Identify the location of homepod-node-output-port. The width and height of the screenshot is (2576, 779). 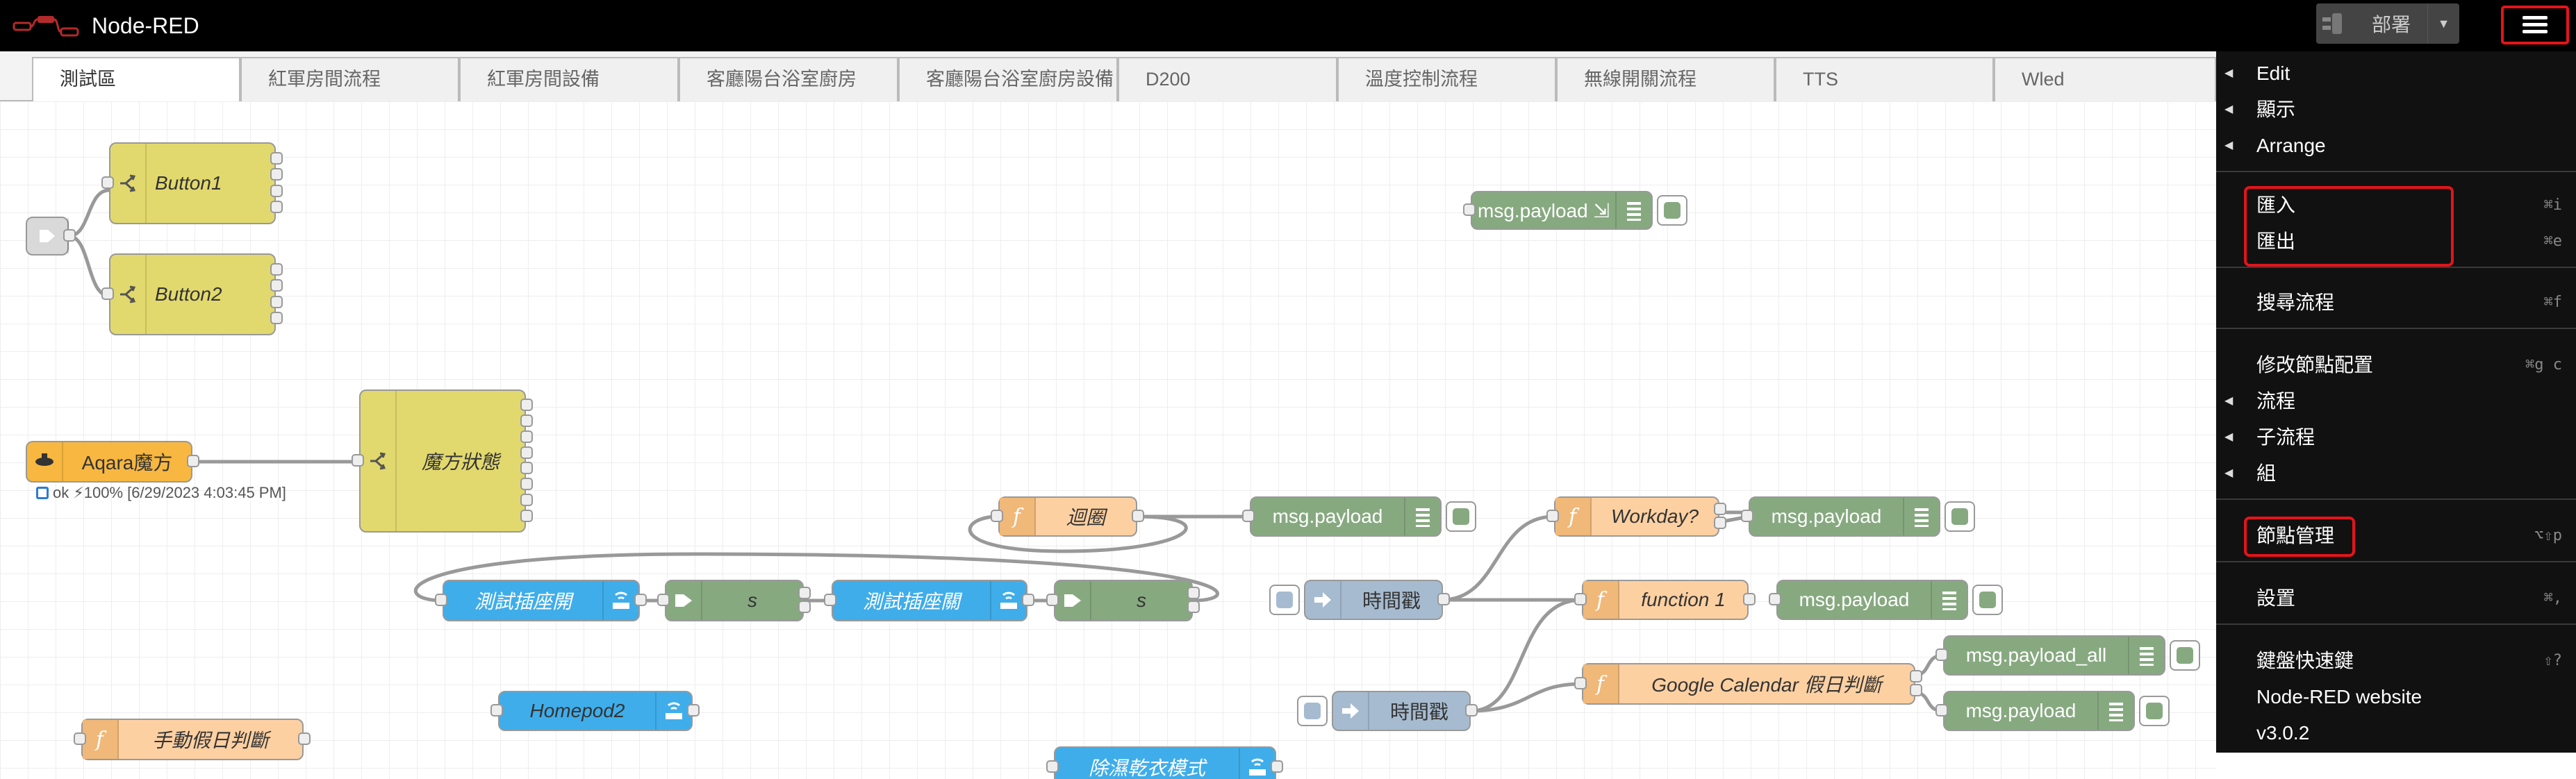
(694, 710).